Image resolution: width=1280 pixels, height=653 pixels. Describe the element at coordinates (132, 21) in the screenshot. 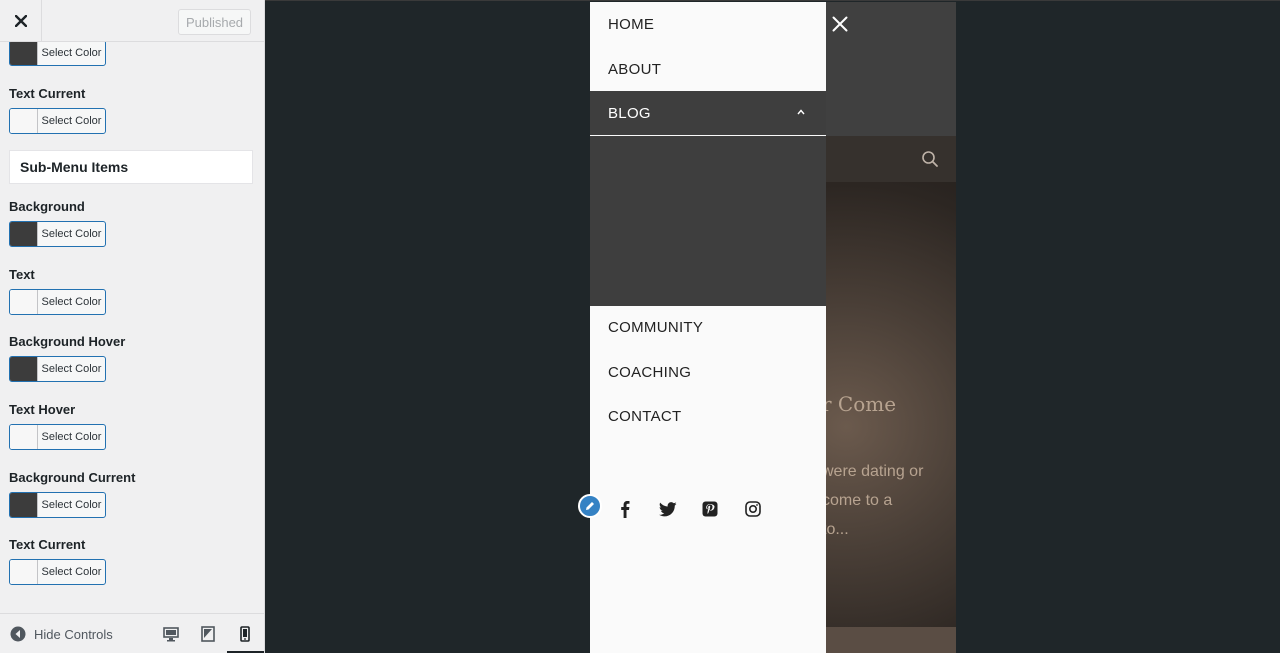

I see `customizer-header: Published` at that location.